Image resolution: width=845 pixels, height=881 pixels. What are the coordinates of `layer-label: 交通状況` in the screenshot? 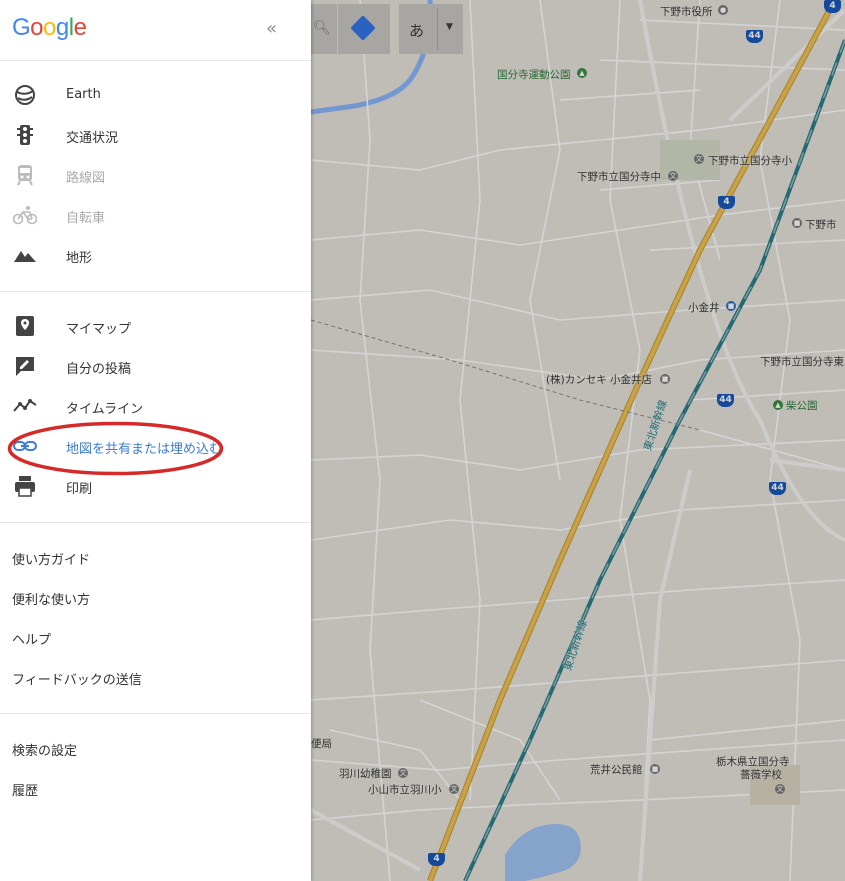 It's located at (92, 138).